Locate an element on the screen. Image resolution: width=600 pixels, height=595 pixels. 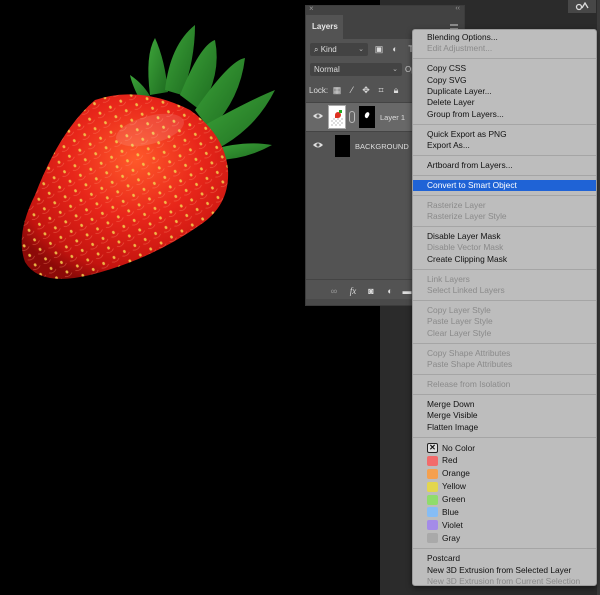
menu-item-new-3d-extrusion-from-current-selection: New 3D Extrusion from Current Selection is located at coordinates (504, 580).